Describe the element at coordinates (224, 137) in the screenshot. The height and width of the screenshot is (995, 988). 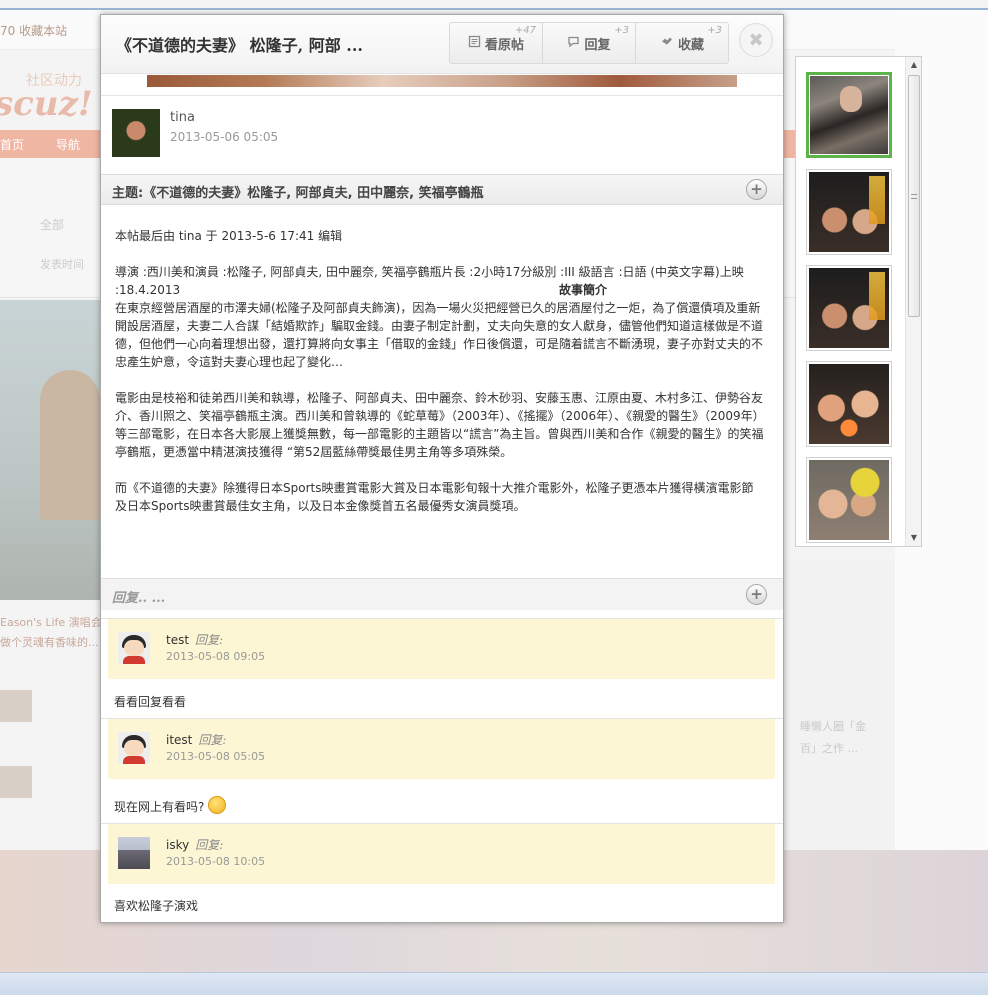
I see `post-time: 2013-05-06 05:05` at that location.